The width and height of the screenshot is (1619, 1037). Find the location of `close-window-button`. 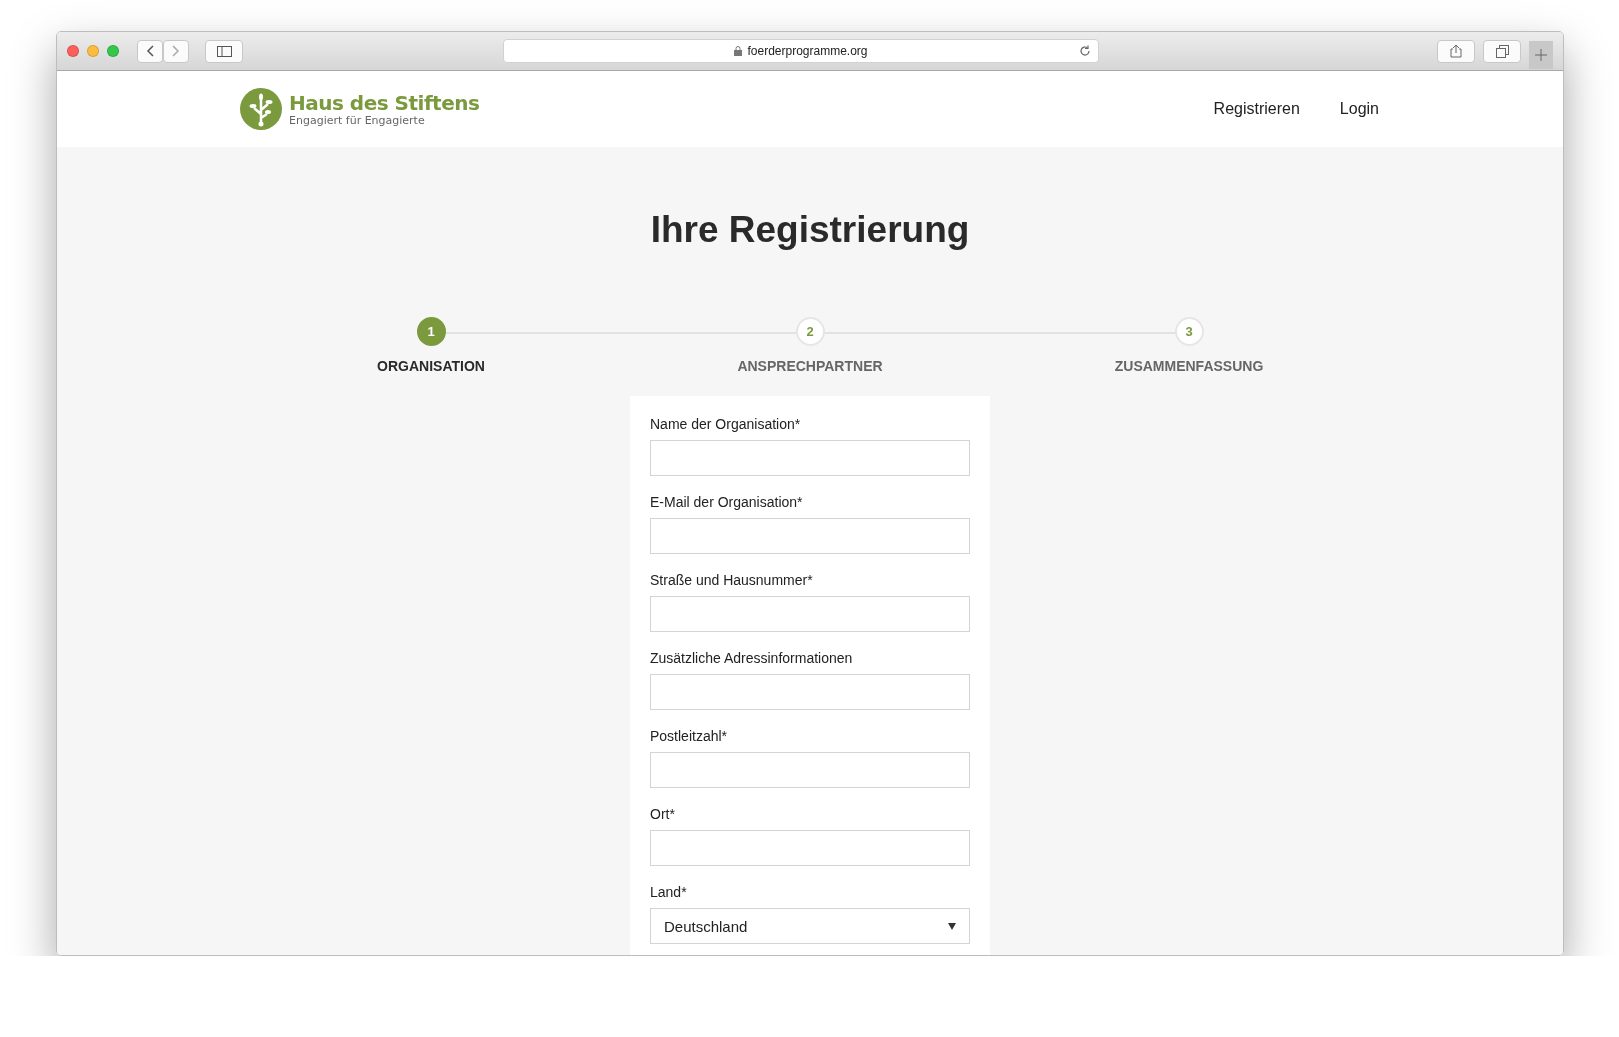

close-window-button is located at coordinates (73, 51).